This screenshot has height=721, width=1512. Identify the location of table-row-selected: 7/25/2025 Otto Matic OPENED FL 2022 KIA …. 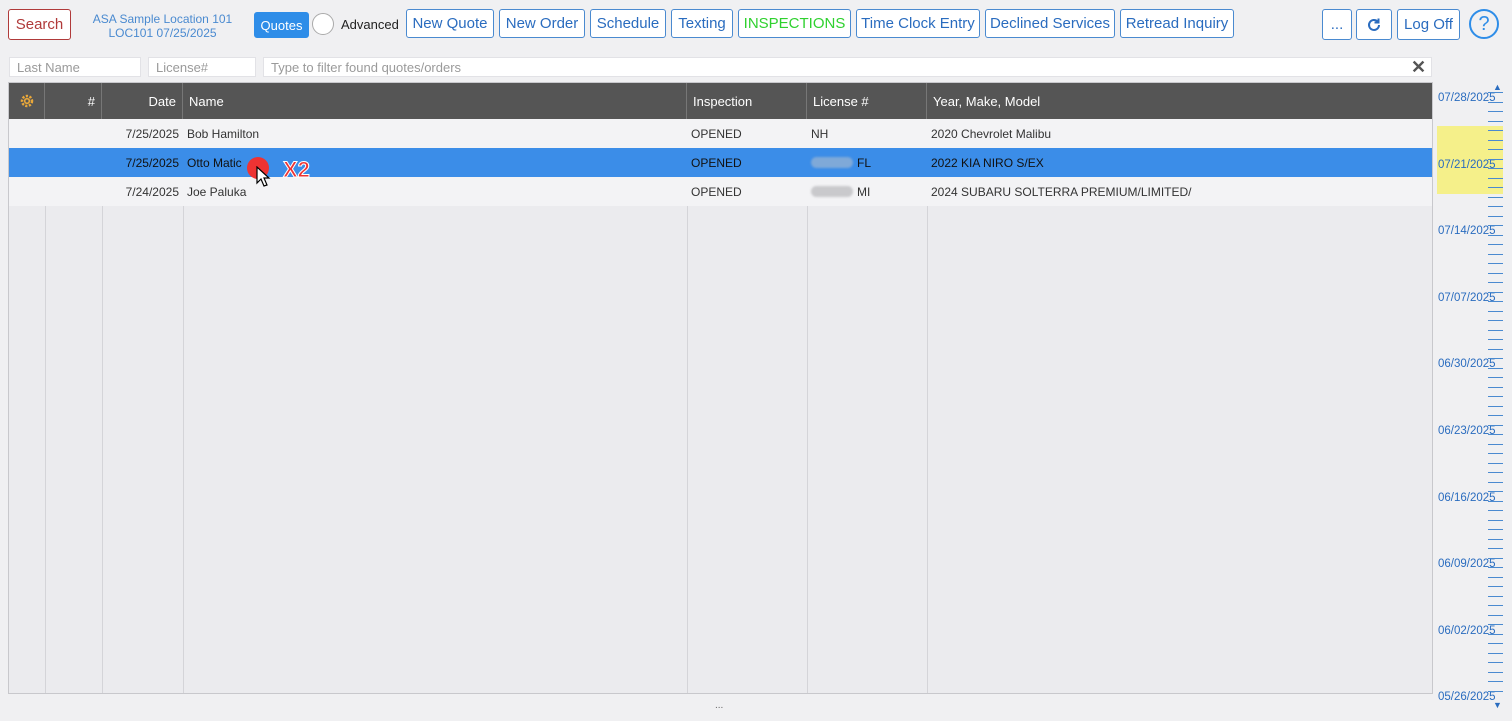
(720, 162).